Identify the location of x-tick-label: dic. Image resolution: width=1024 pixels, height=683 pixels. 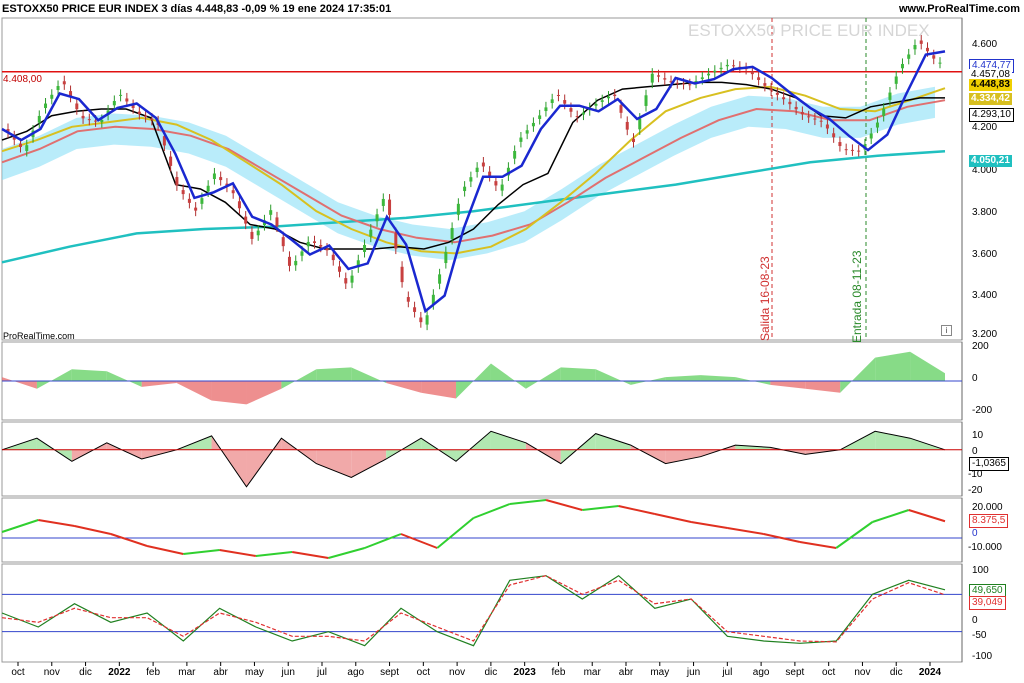
(85, 672).